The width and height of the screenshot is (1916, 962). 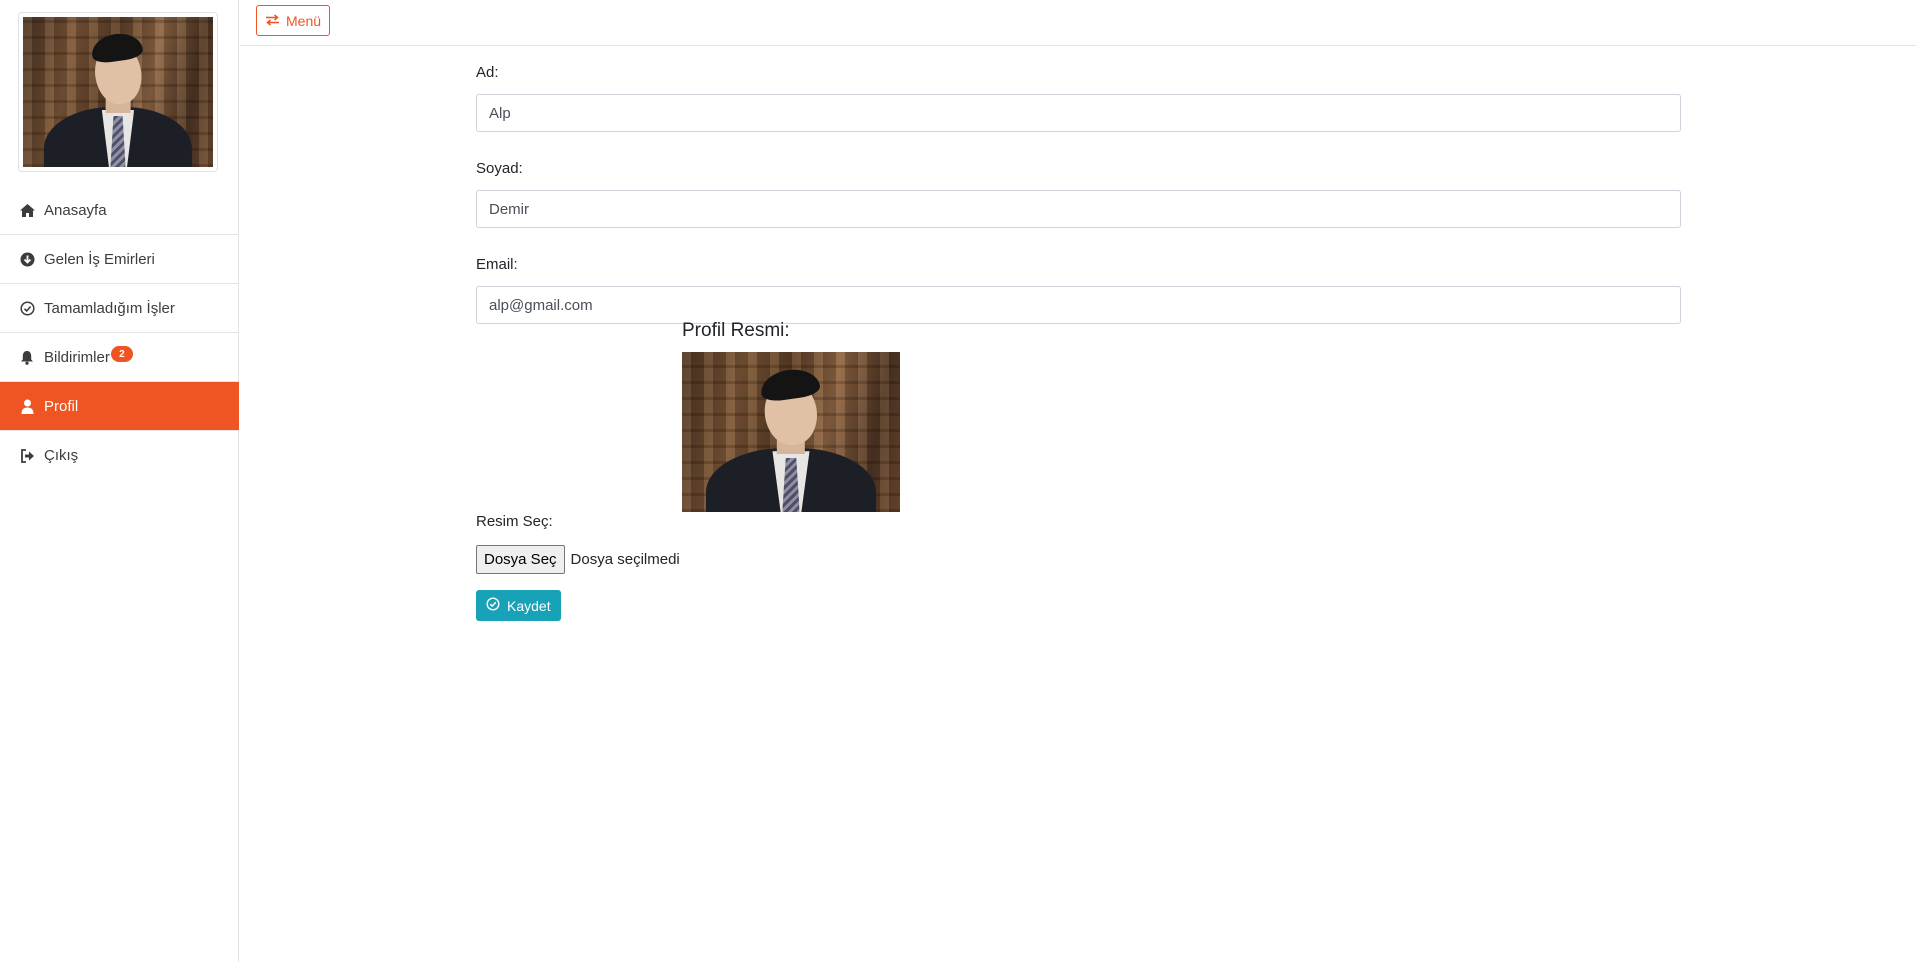 I want to click on first-name-label: Ad:, so click(x=487, y=72).